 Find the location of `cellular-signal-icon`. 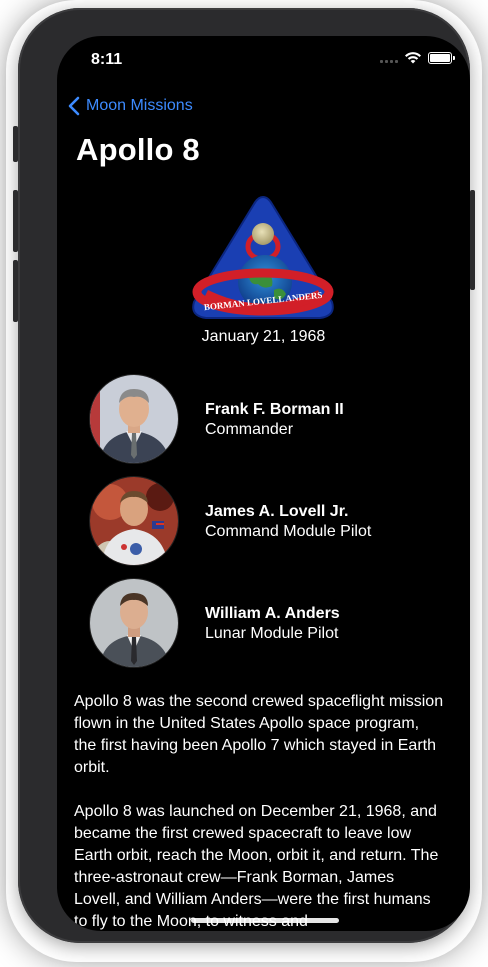

cellular-signal-icon is located at coordinates (389, 58).